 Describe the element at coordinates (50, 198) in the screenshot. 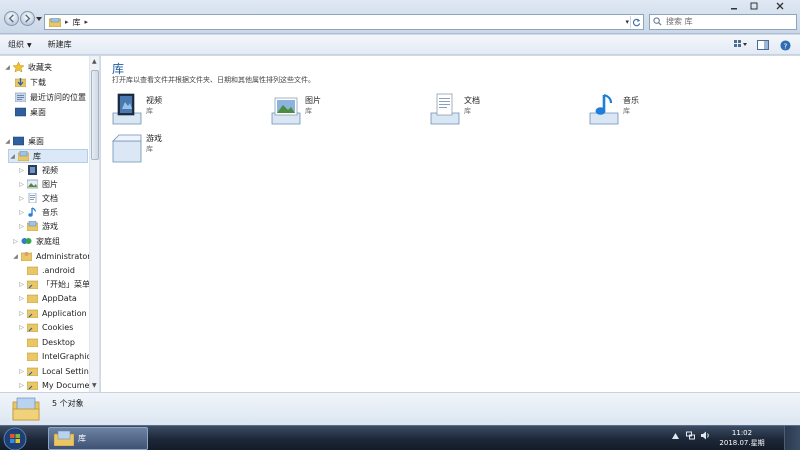

I see `documents-label: 文档` at that location.